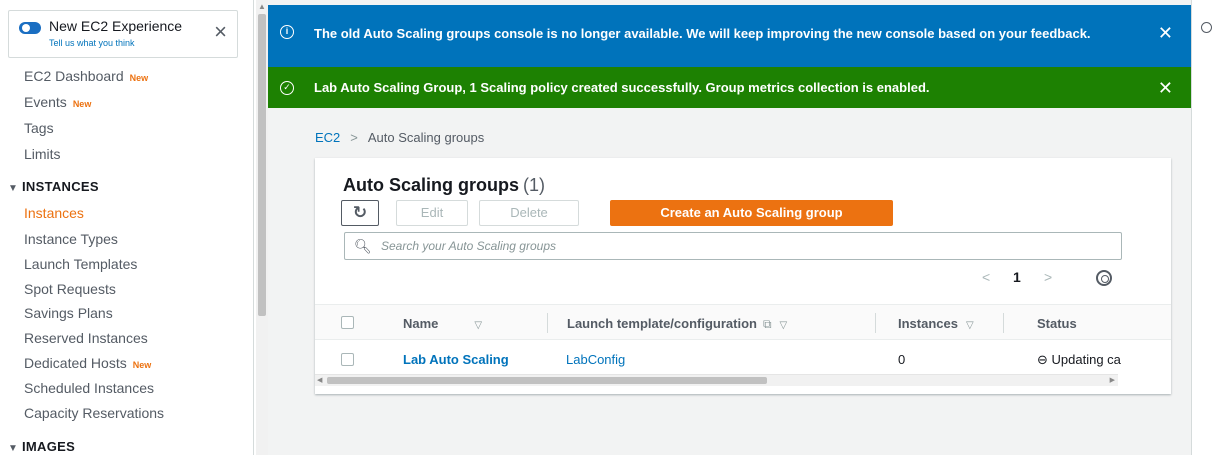 The height and width of the screenshot is (455, 1221). What do you see at coordinates (57, 102) in the screenshot?
I see `sidebar-item-events: Events New` at bounding box center [57, 102].